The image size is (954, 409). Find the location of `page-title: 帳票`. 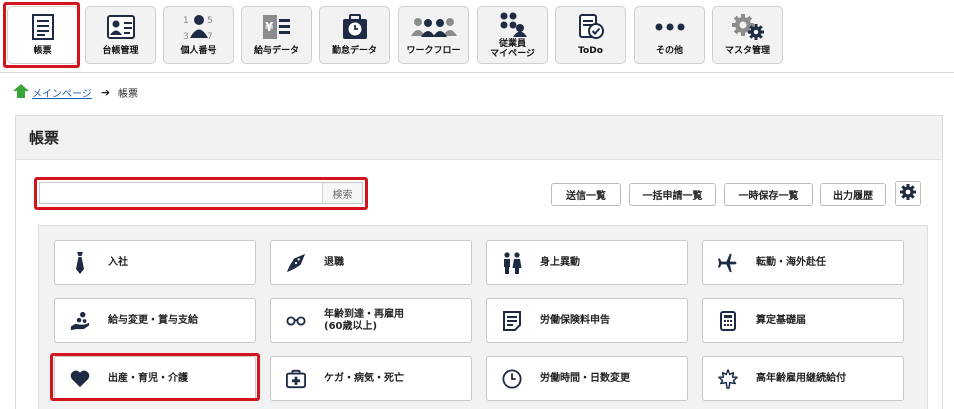

page-title: 帳票 is located at coordinates (479, 138).